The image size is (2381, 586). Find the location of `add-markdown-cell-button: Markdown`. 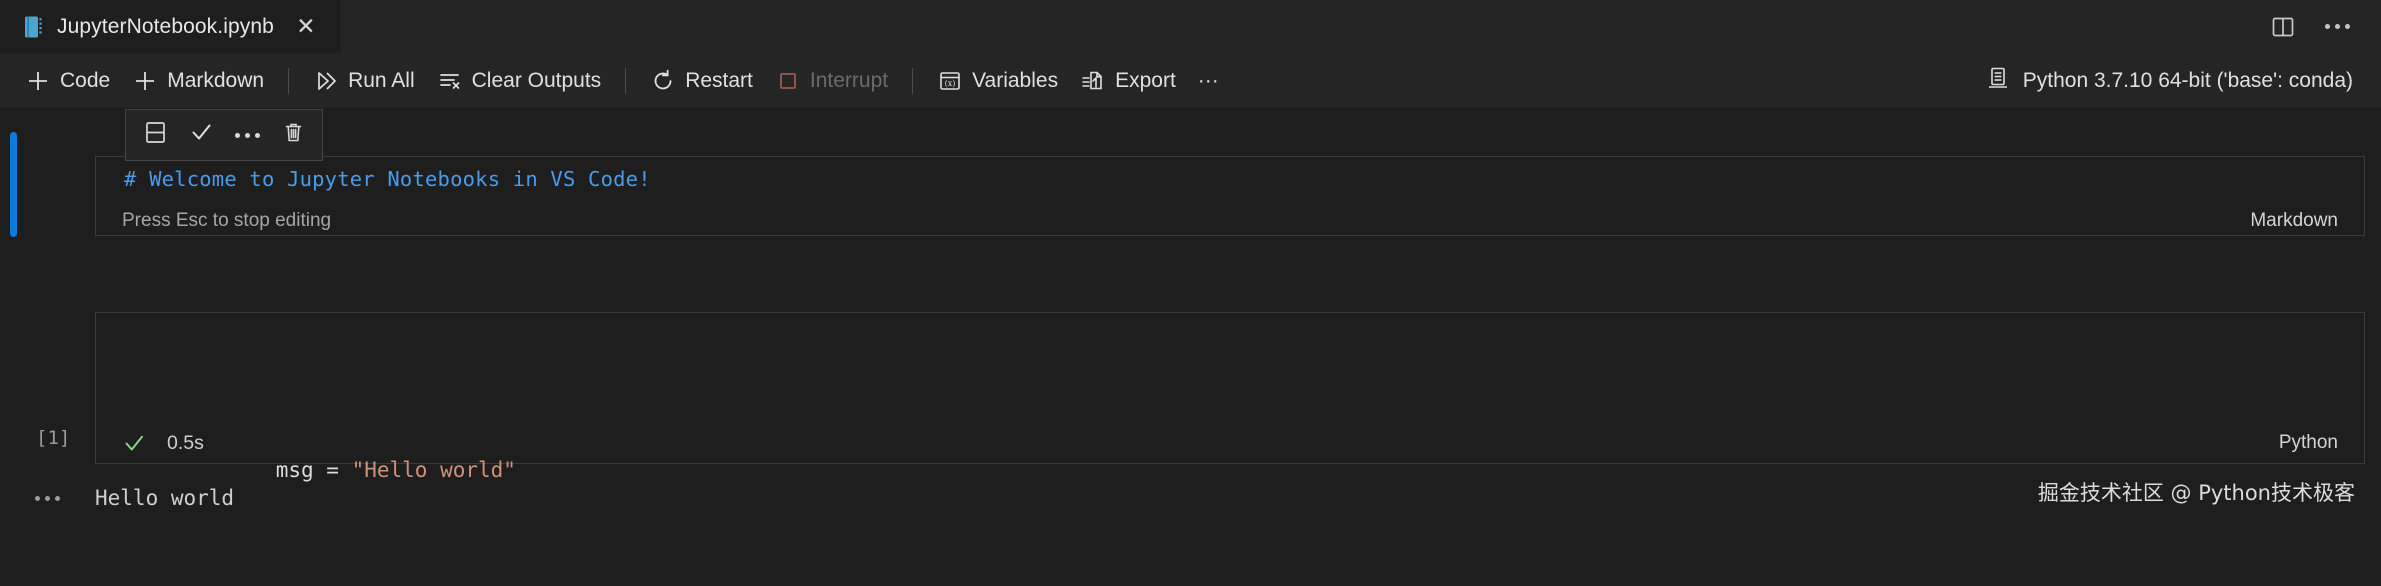

add-markdown-cell-button: Markdown is located at coordinates (198, 81).